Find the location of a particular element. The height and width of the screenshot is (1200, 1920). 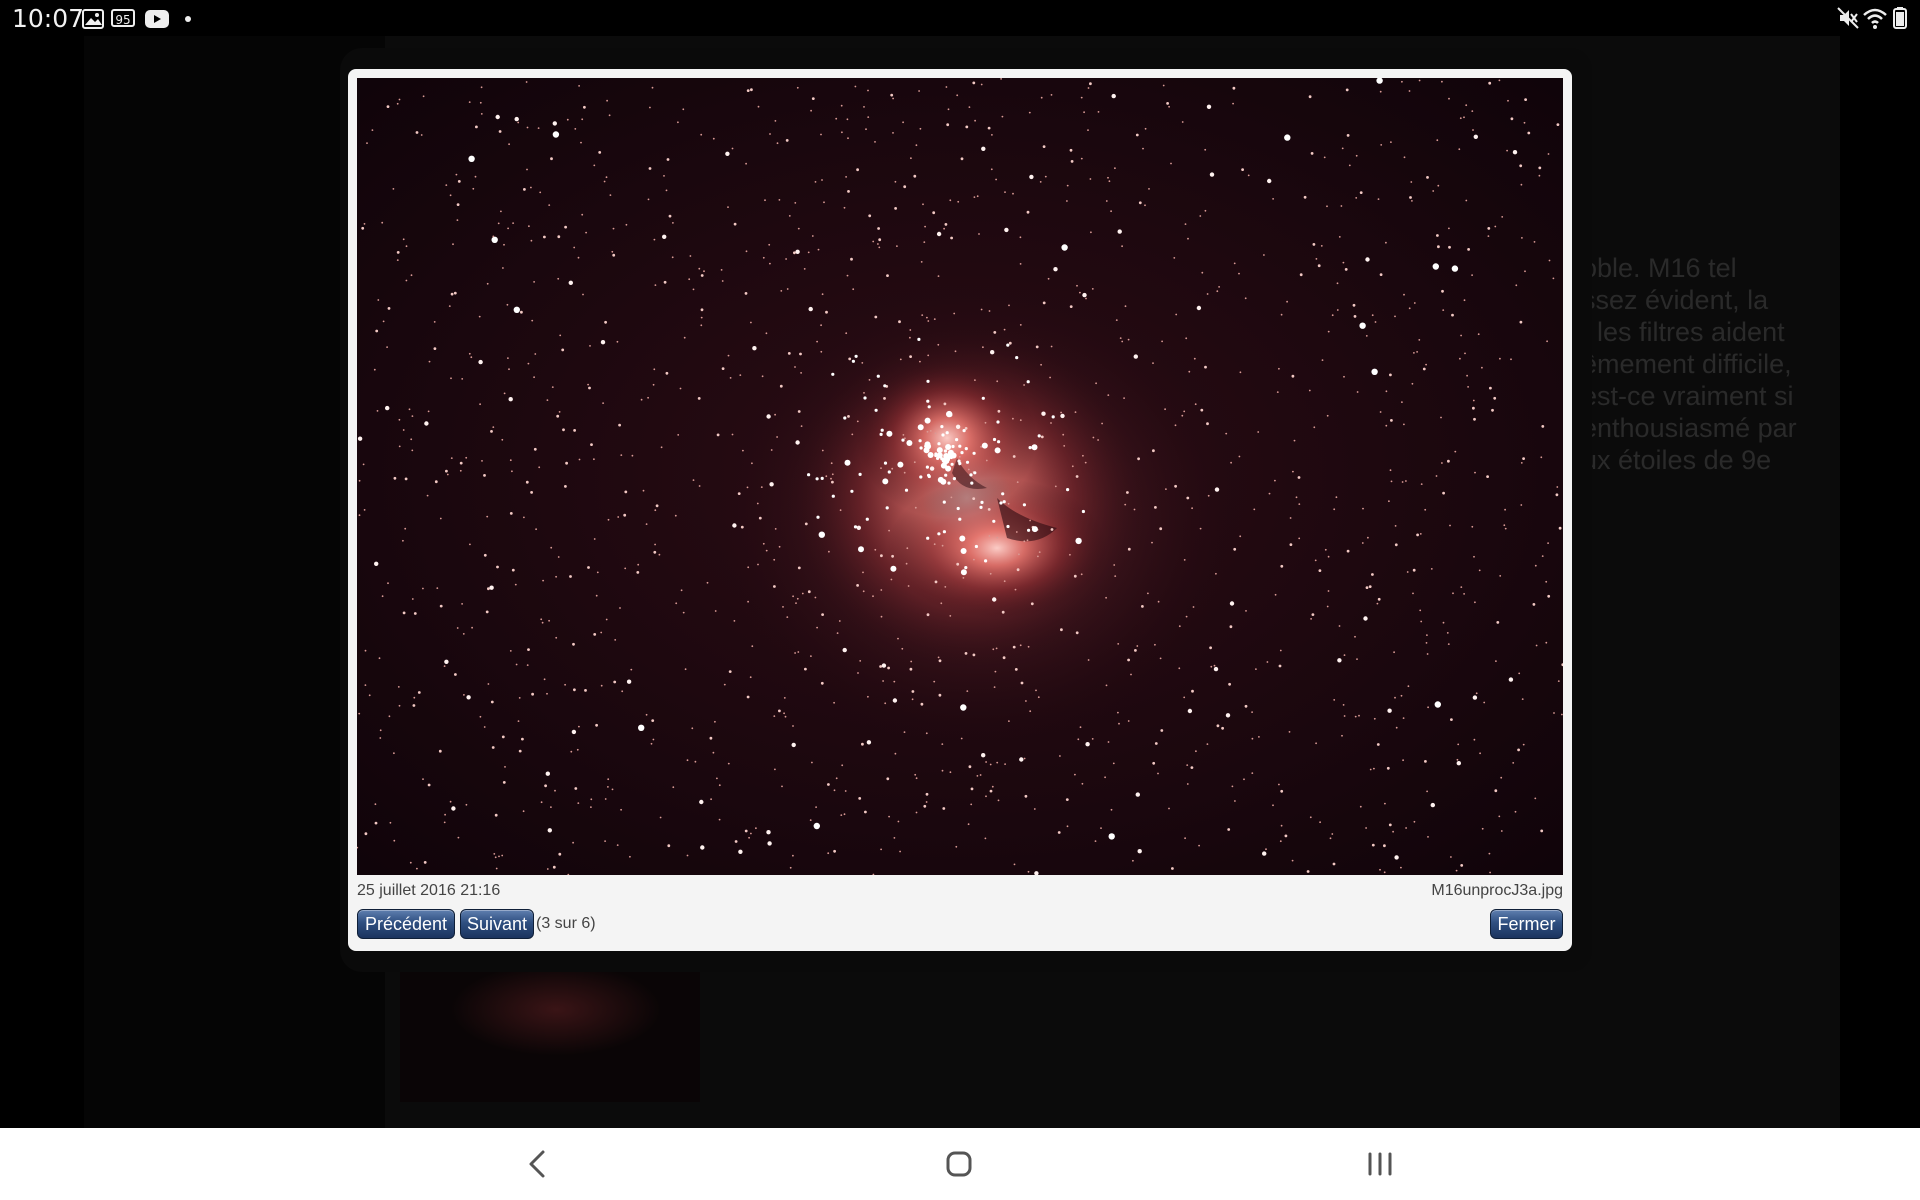

gallery-icon is located at coordinates (93, 19).